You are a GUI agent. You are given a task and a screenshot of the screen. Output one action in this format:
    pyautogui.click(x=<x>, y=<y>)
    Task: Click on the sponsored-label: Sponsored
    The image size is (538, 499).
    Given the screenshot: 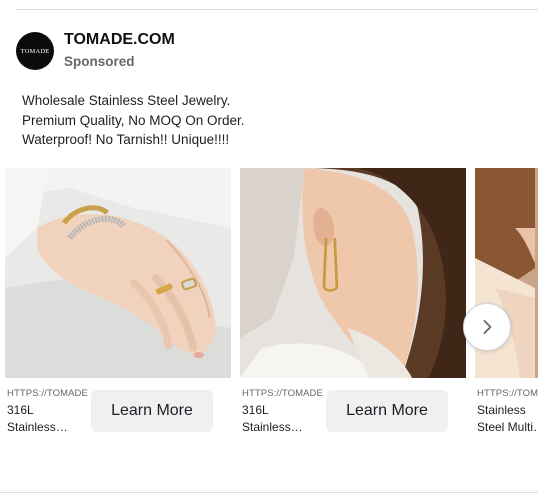 What is the action you would take?
    pyautogui.click(x=119, y=62)
    